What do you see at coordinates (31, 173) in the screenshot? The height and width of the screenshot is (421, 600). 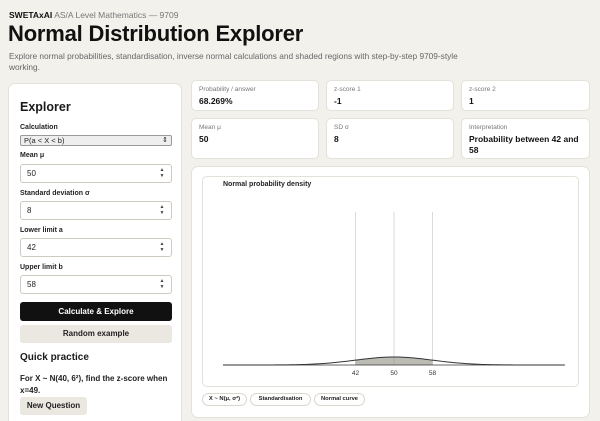 I see `mean-input-value: 50` at bounding box center [31, 173].